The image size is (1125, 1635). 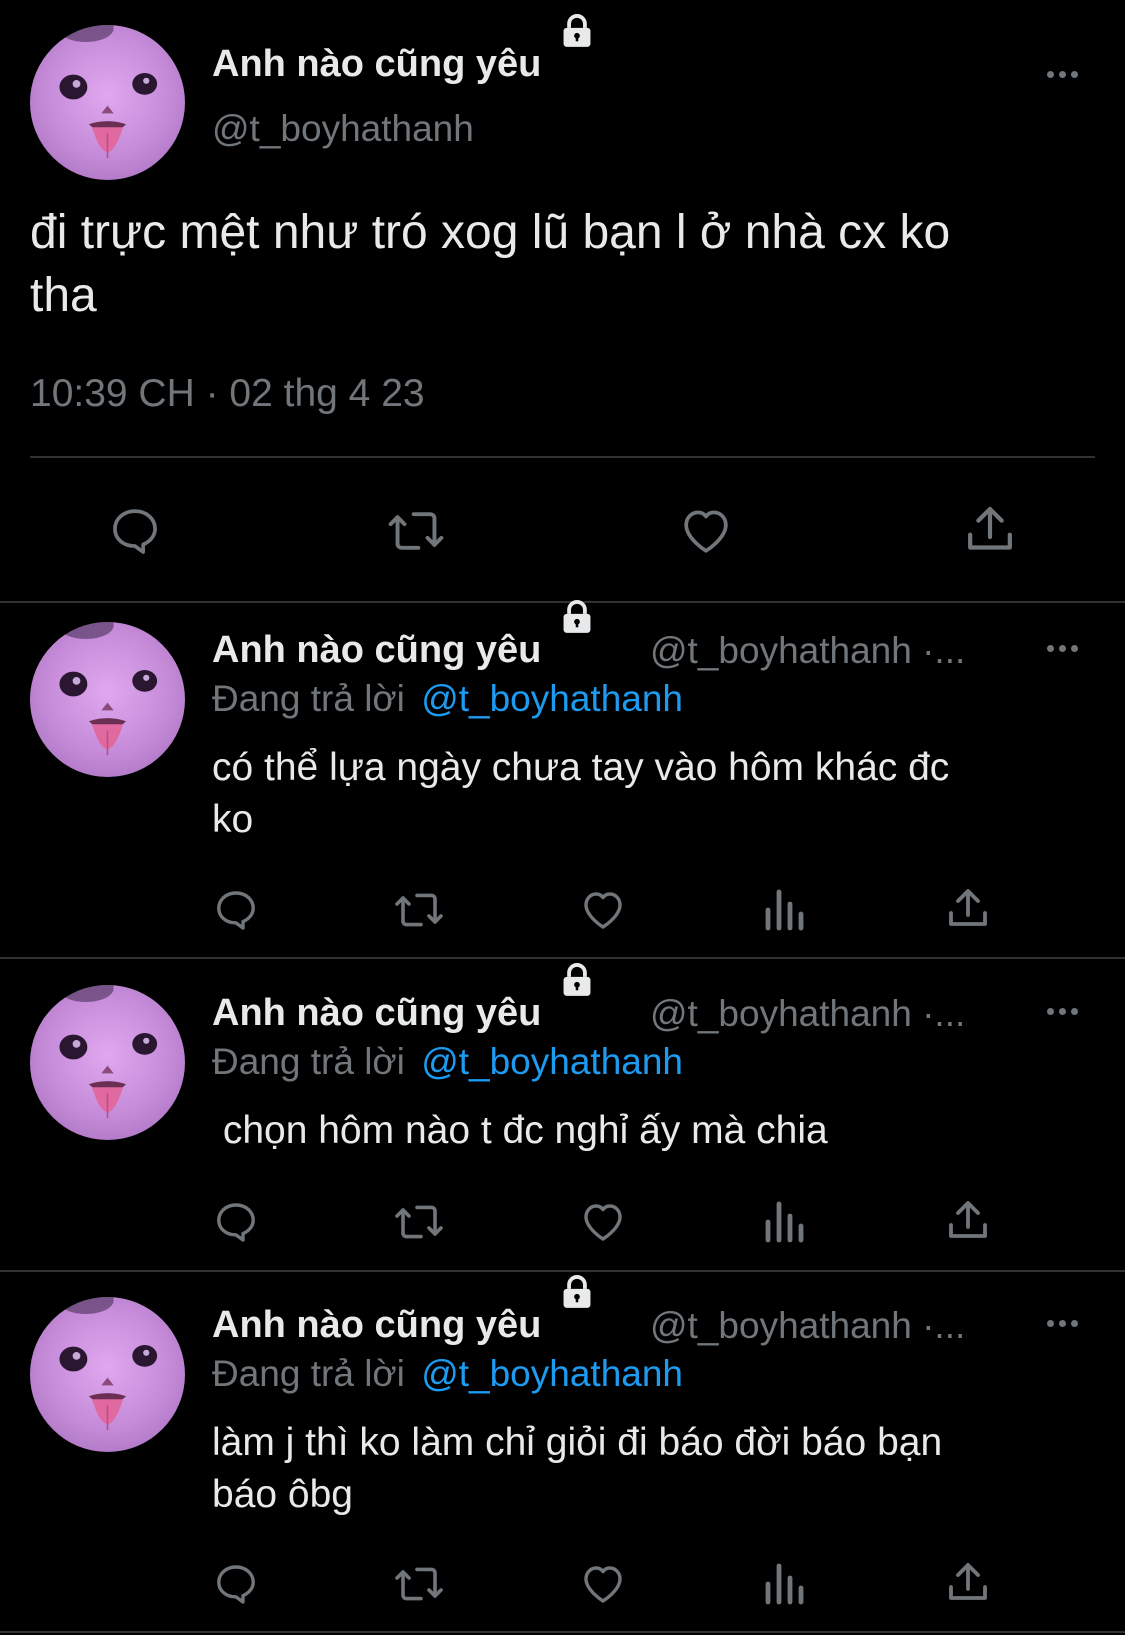 I want to click on tweet-text-line-2: báo ôbg, so click(x=282, y=1494).